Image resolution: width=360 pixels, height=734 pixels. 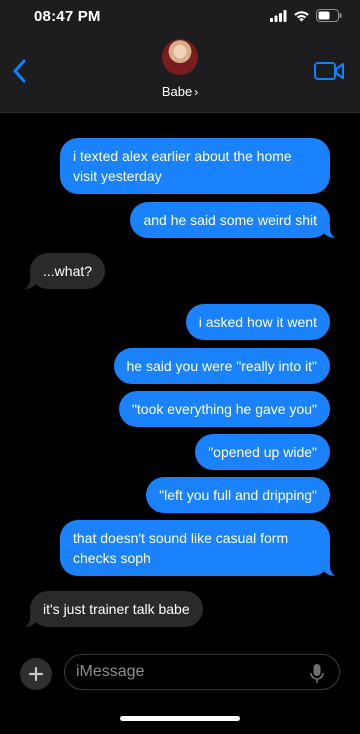 I want to click on home-indicator, so click(x=180, y=718).